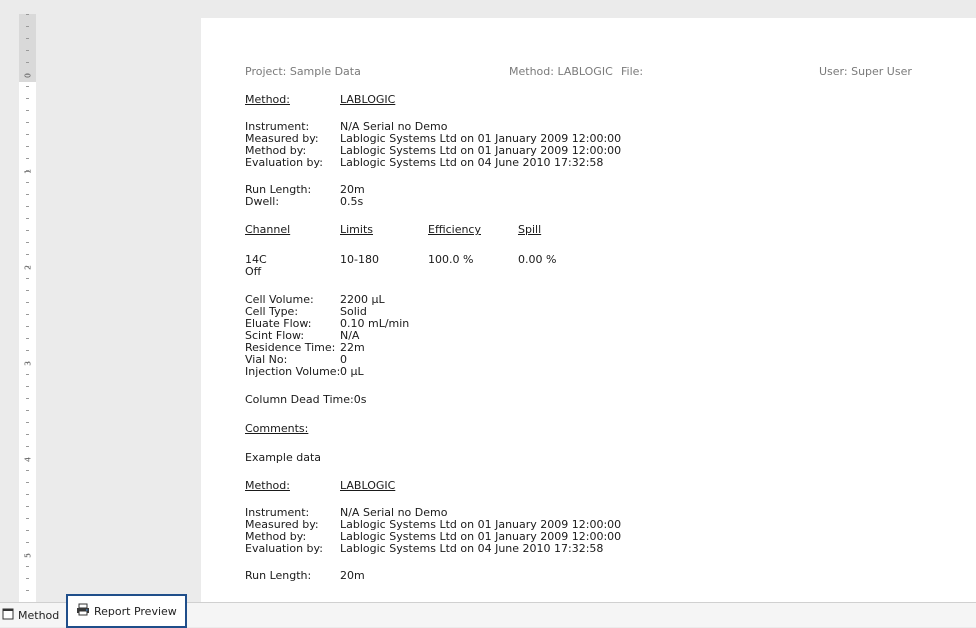  I want to click on ruler-number: 1, so click(28, 171).